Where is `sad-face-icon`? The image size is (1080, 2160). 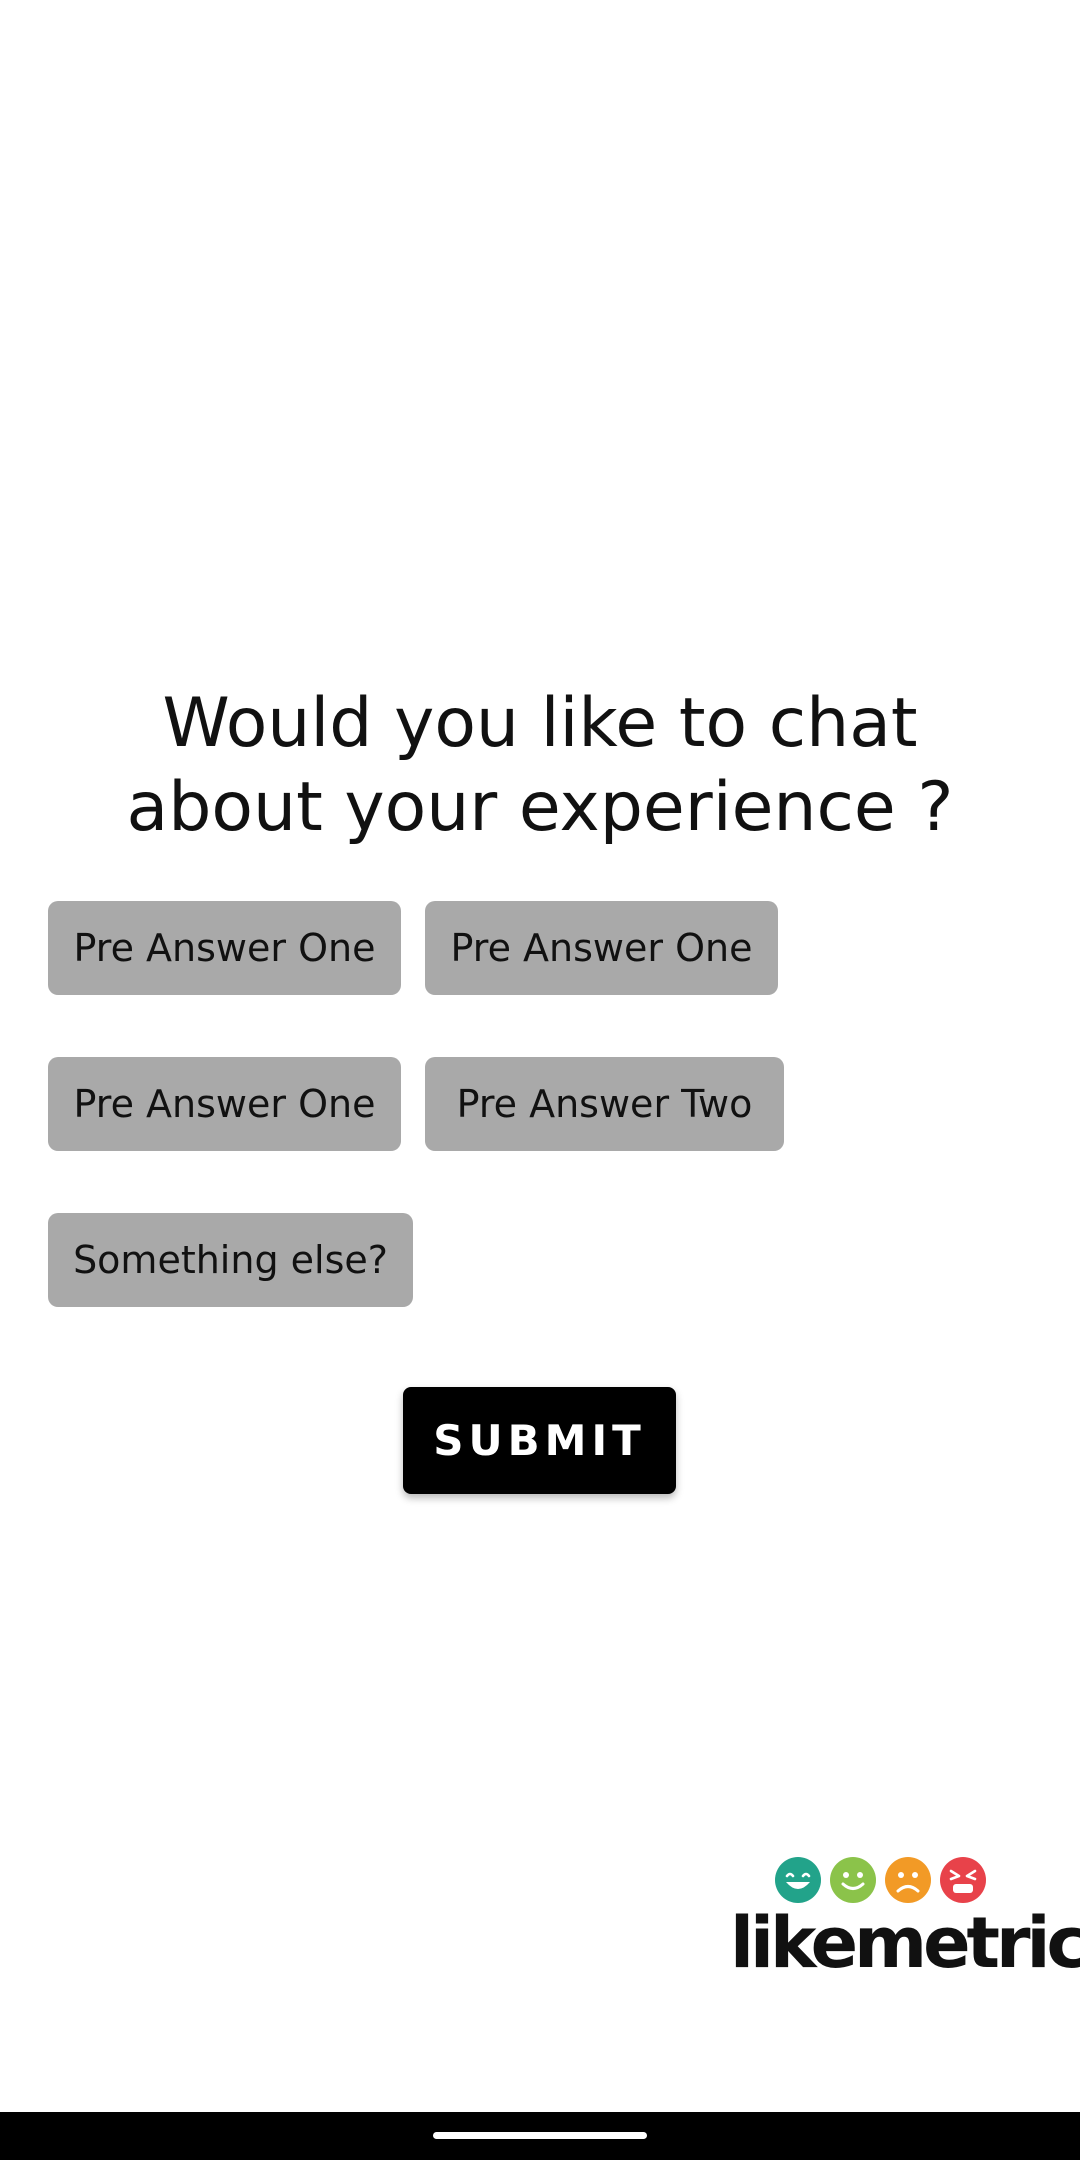
sad-face-icon is located at coordinates (908, 1880).